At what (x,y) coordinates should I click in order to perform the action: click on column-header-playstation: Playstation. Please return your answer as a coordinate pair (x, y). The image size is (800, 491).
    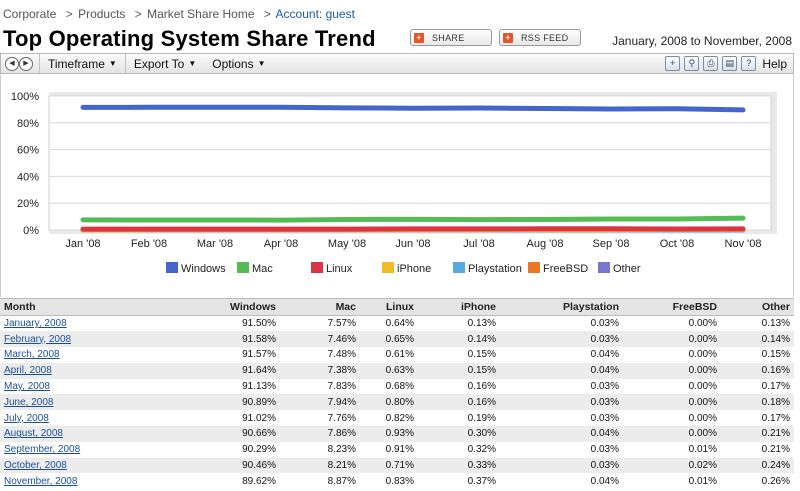
    Looking at the image, I should click on (561, 307).